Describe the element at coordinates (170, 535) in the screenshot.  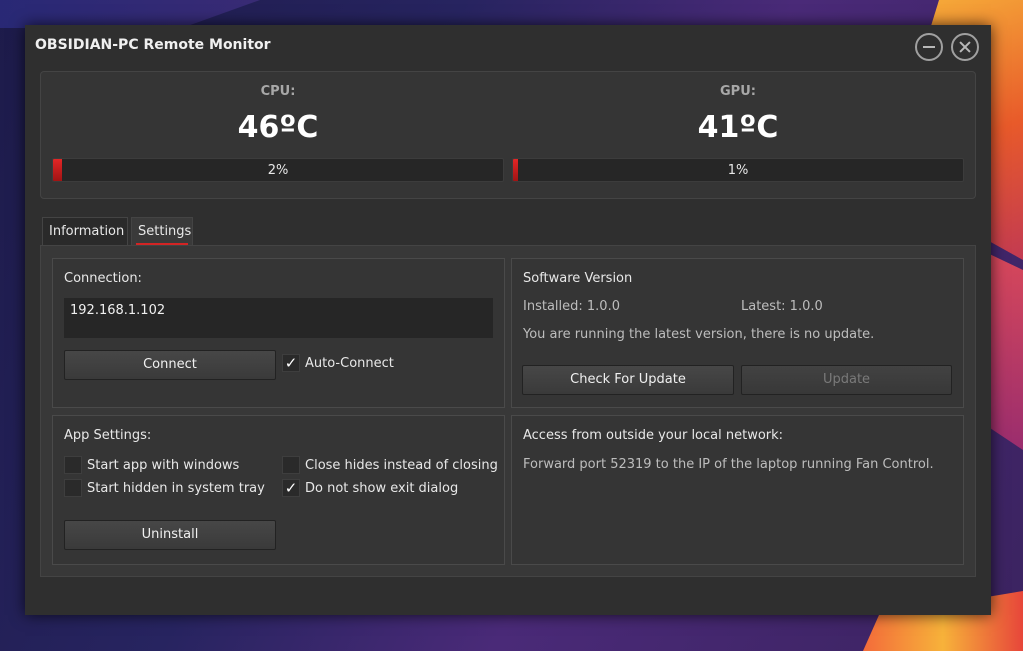
I see `uninstall-button: Uninstall` at that location.